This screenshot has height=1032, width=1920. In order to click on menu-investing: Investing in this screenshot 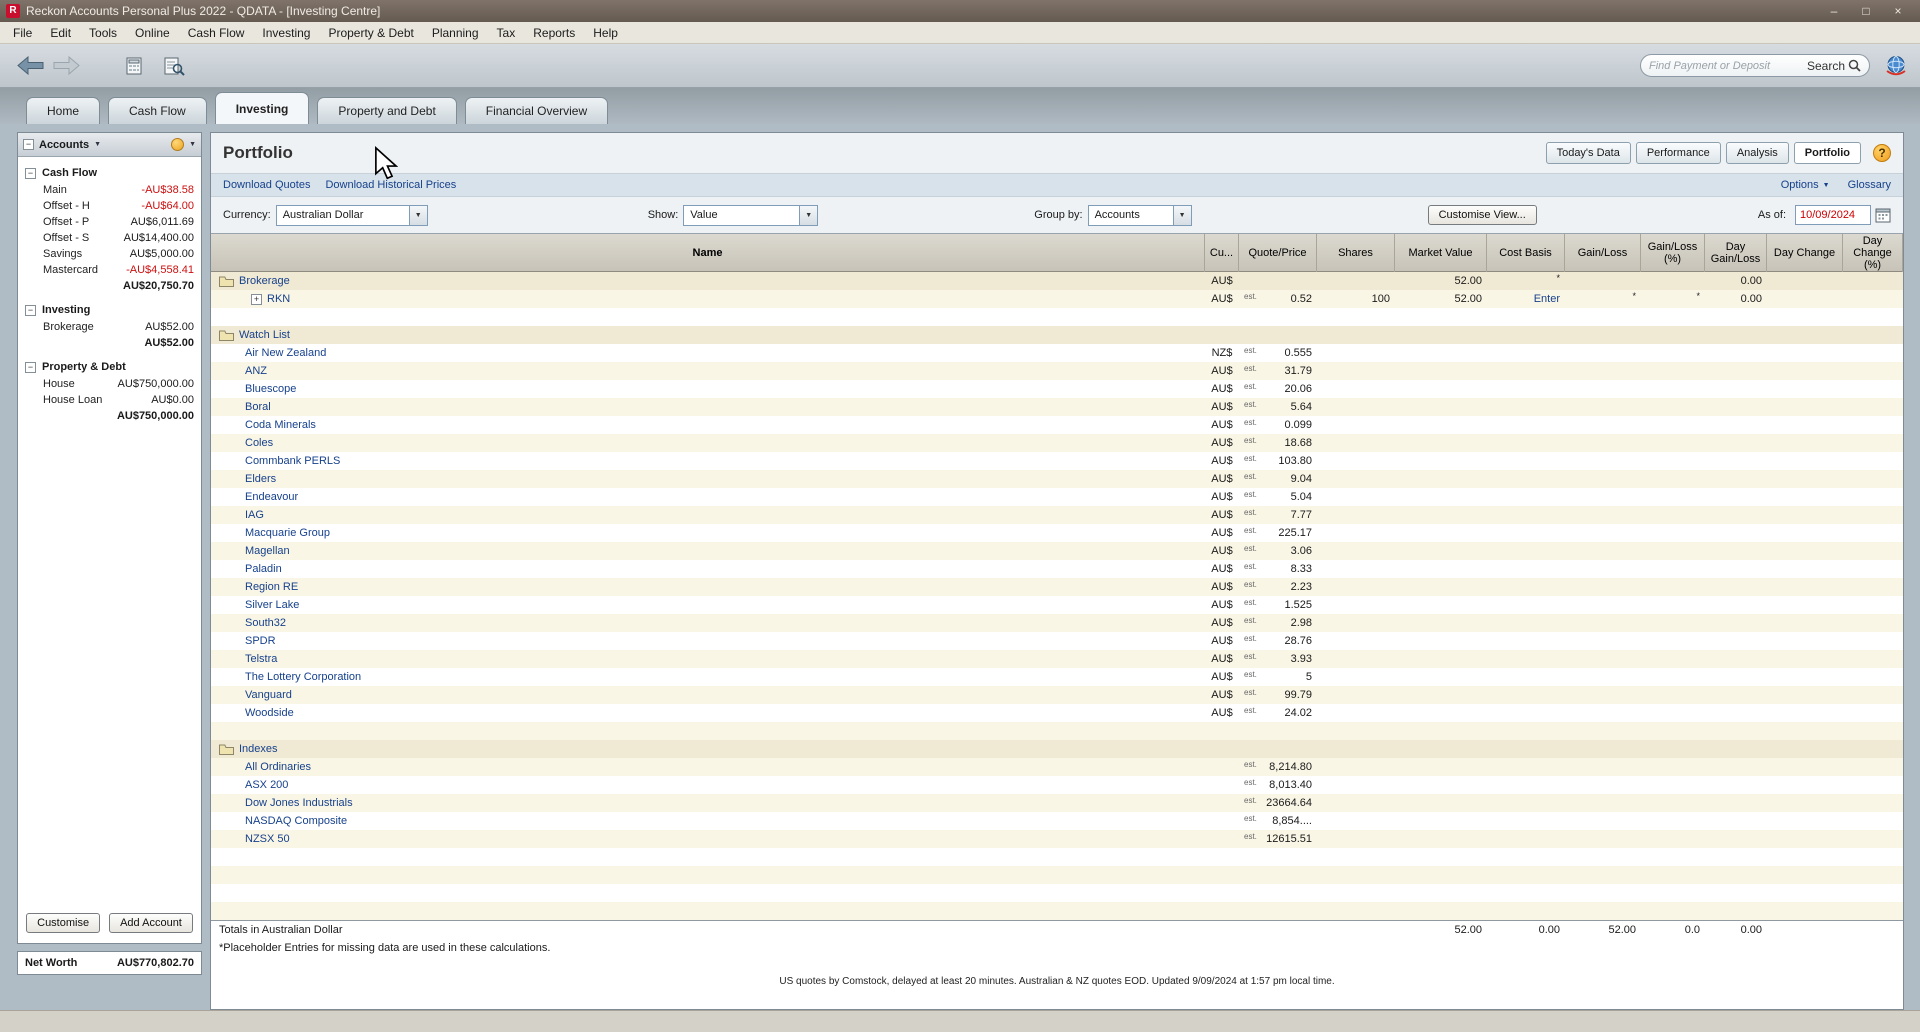, I will do `click(286, 33)`.